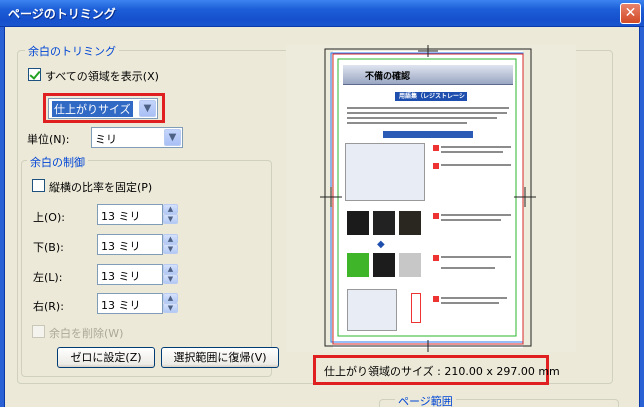 Image resolution: width=644 pixels, height=407 pixels. What do you see at coordinates (102, 76) in the screenshot?
I see `show-all-boxes-label: すべての領域を表示(X)` at bounding box center [102, 76].